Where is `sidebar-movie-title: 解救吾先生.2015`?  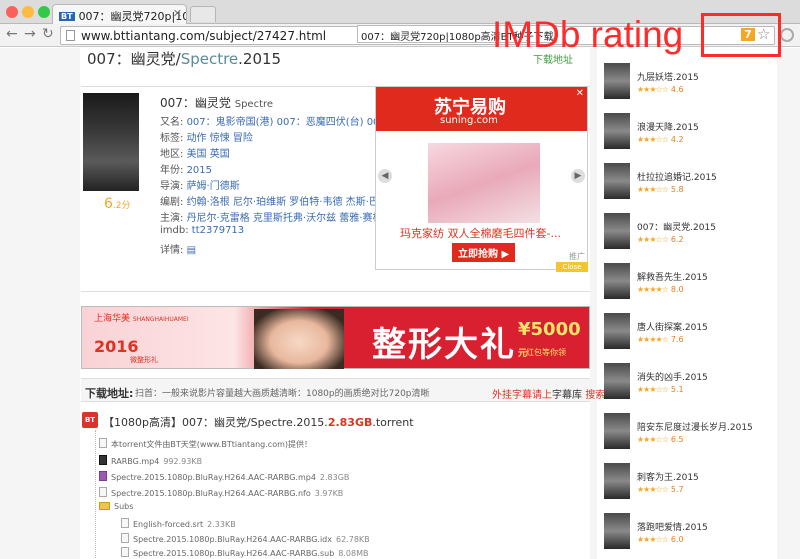
sidebar-movie-title: 解救吾先生.2015 is located at coordinates (672, 276).